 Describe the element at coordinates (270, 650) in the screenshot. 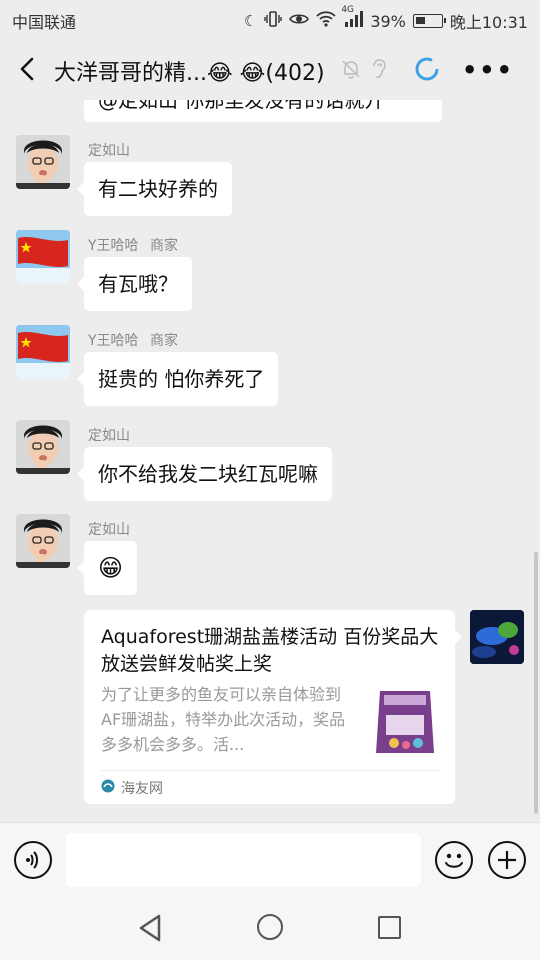

I see `link-card-title: Aquaforest珊湖盐盖楼活动 百份奖品大放送尝鲜发帖奖上奖` at that location.